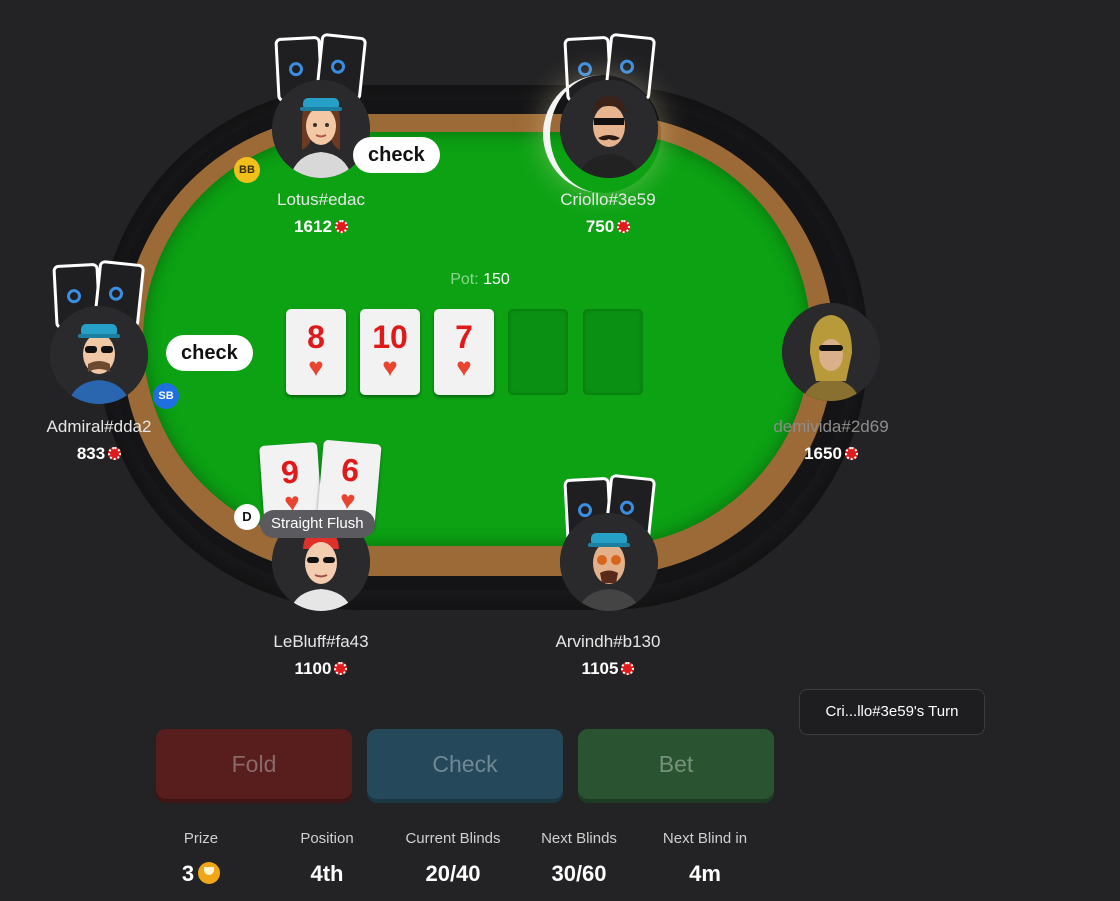 The image size is (1120, 901). I want to click on board-card-2: 10 ♥, so click(390, 352).